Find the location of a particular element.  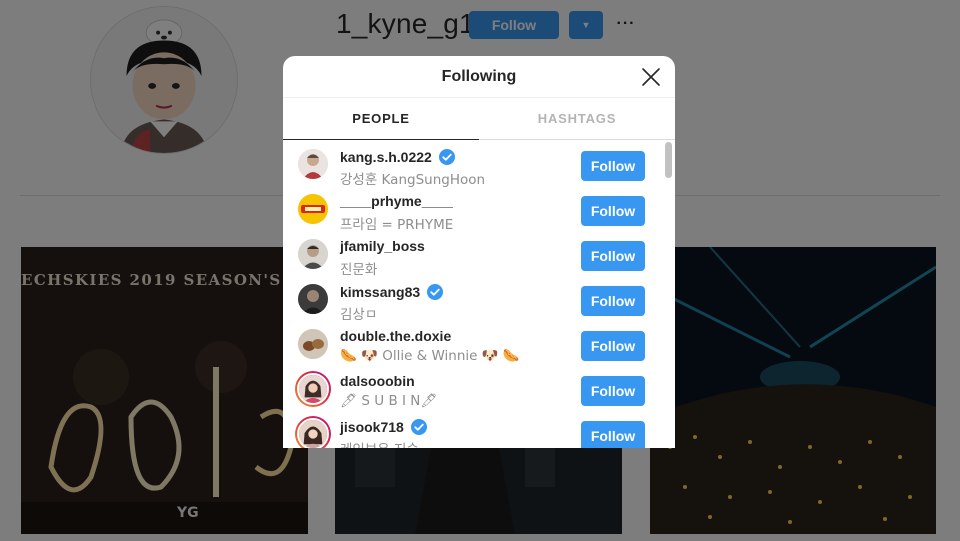

list-item: jisook718 레인보우 지숙 Follow is located at coordinates (473, 431).